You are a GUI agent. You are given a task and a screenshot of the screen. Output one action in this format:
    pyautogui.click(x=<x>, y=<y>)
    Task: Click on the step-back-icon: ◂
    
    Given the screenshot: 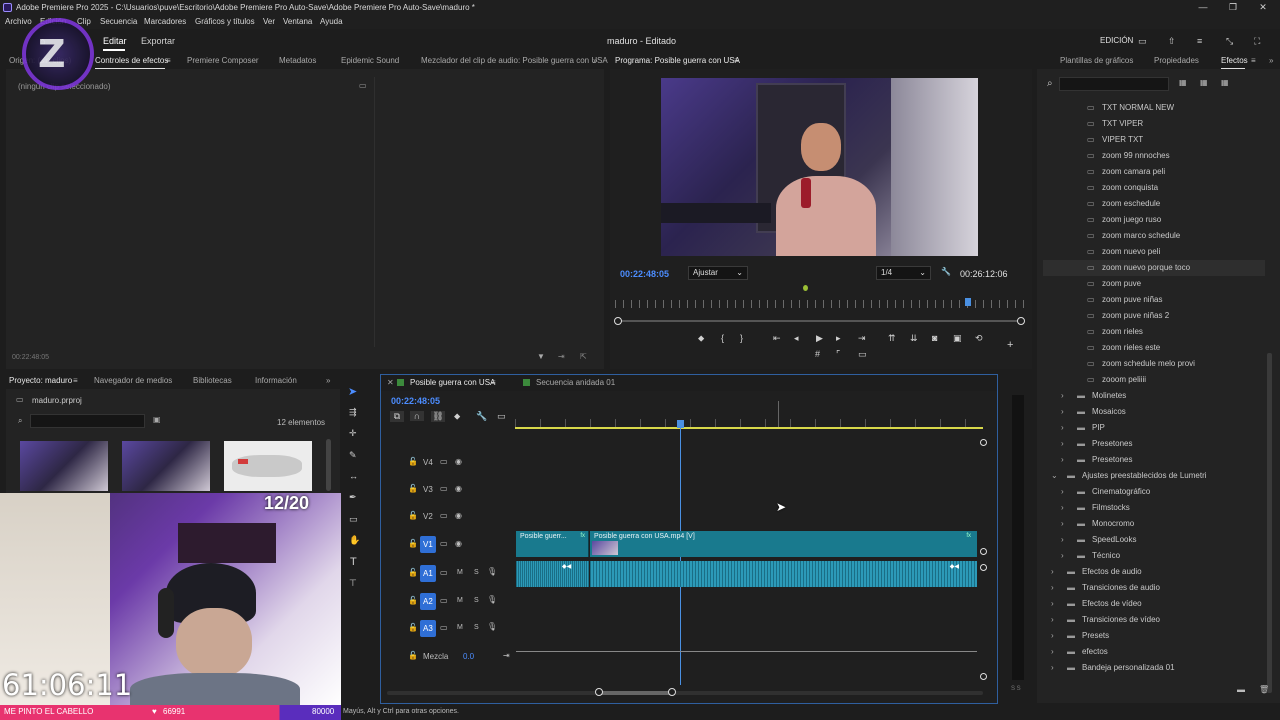 What is the action you would take?
    pyautogui.click(x=796, y=338)
    